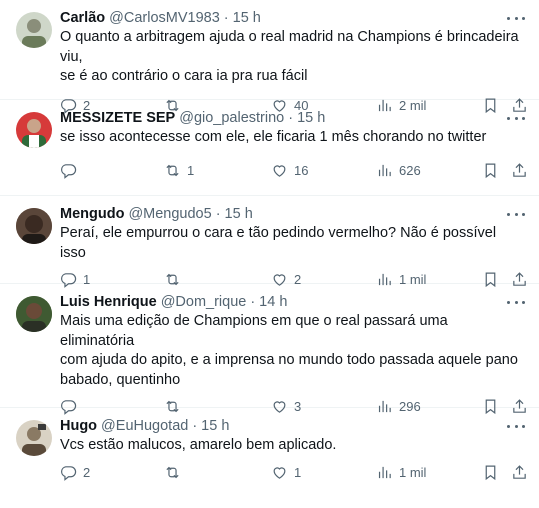 The image size is (539, 508). What do you see at coordinates (82, 18) in the screenshot?
I see `display-name: Carlão` at bounding box center [82, 18].